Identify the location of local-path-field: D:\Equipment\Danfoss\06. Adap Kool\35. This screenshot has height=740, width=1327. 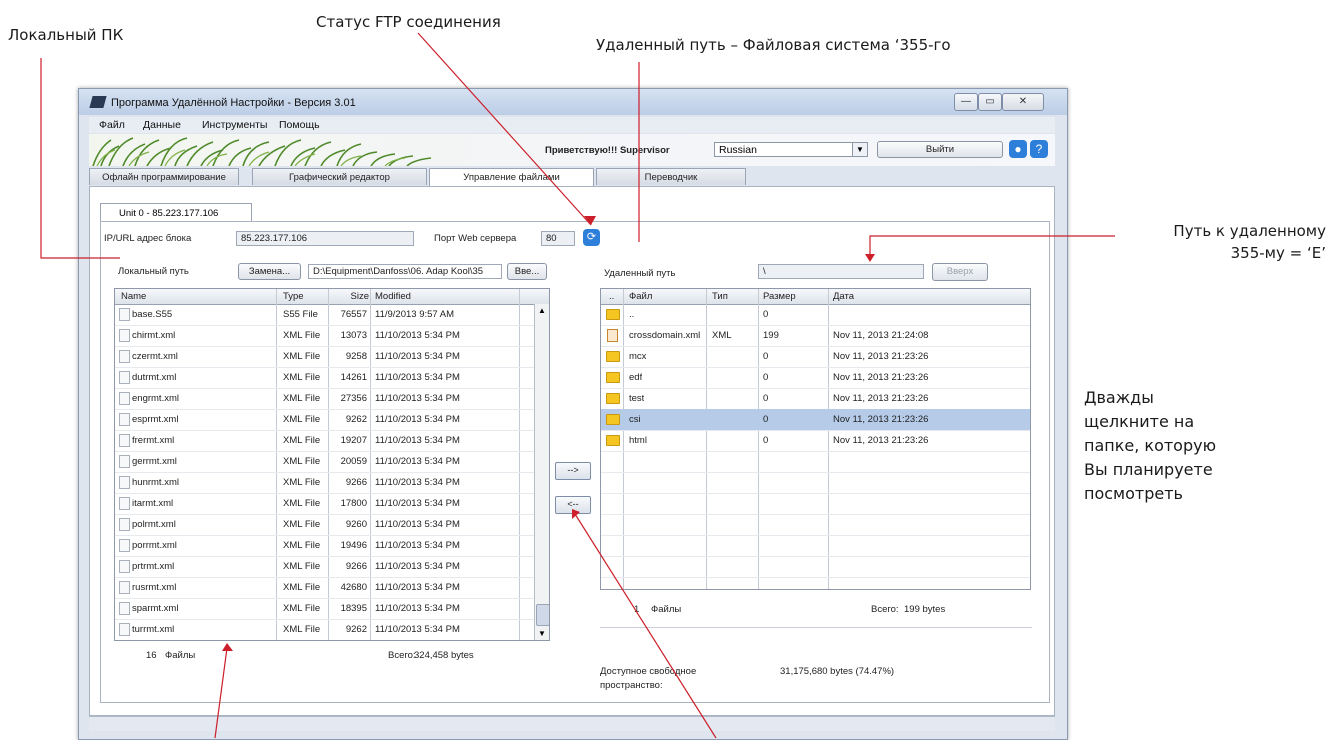
(405, 271).